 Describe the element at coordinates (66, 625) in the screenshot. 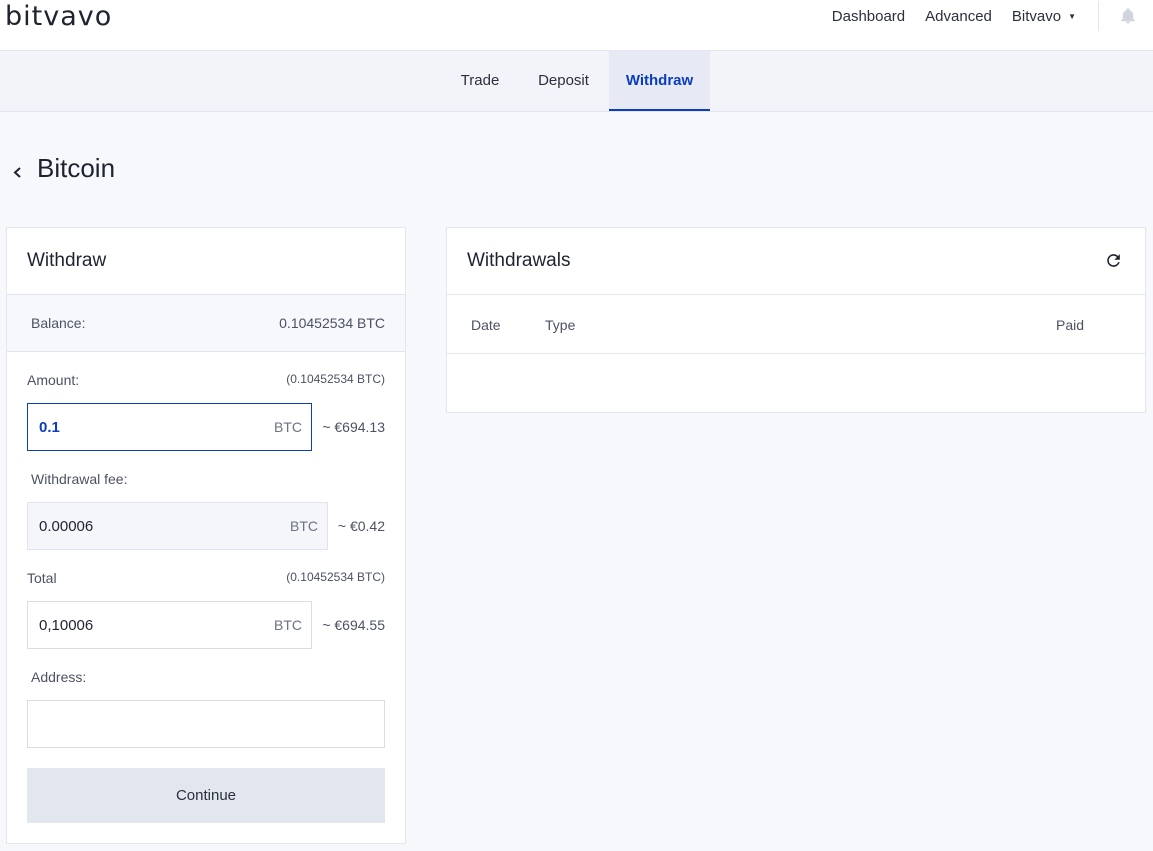

I see `total-input-value: 0,10006` at that location.